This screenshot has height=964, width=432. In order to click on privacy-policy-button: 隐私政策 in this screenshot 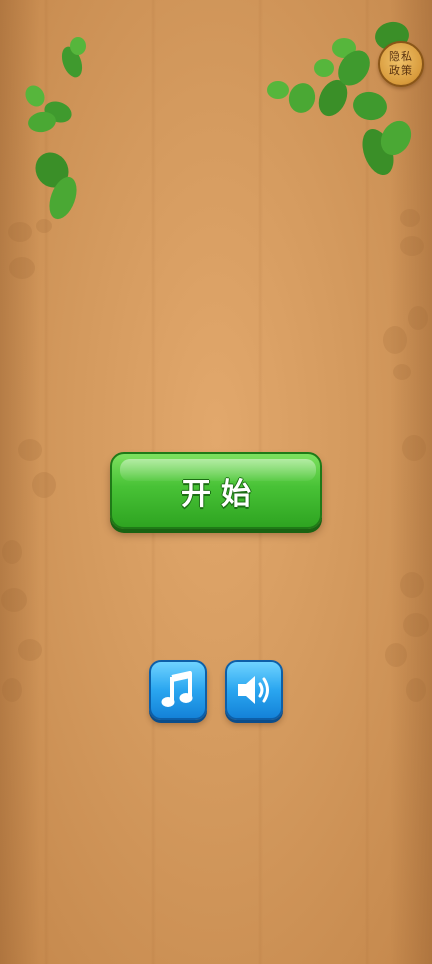, I will do `click(401, 64)`.